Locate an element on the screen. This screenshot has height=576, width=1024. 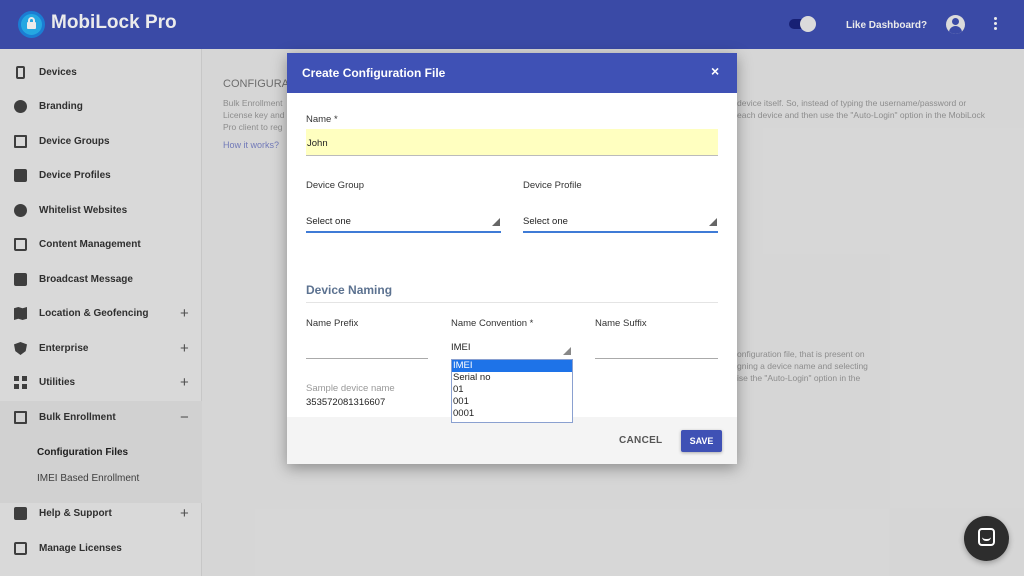
name-convention-dropdown: IMEI Serial no 01 001 0001 is located at coordinates (512, 391).